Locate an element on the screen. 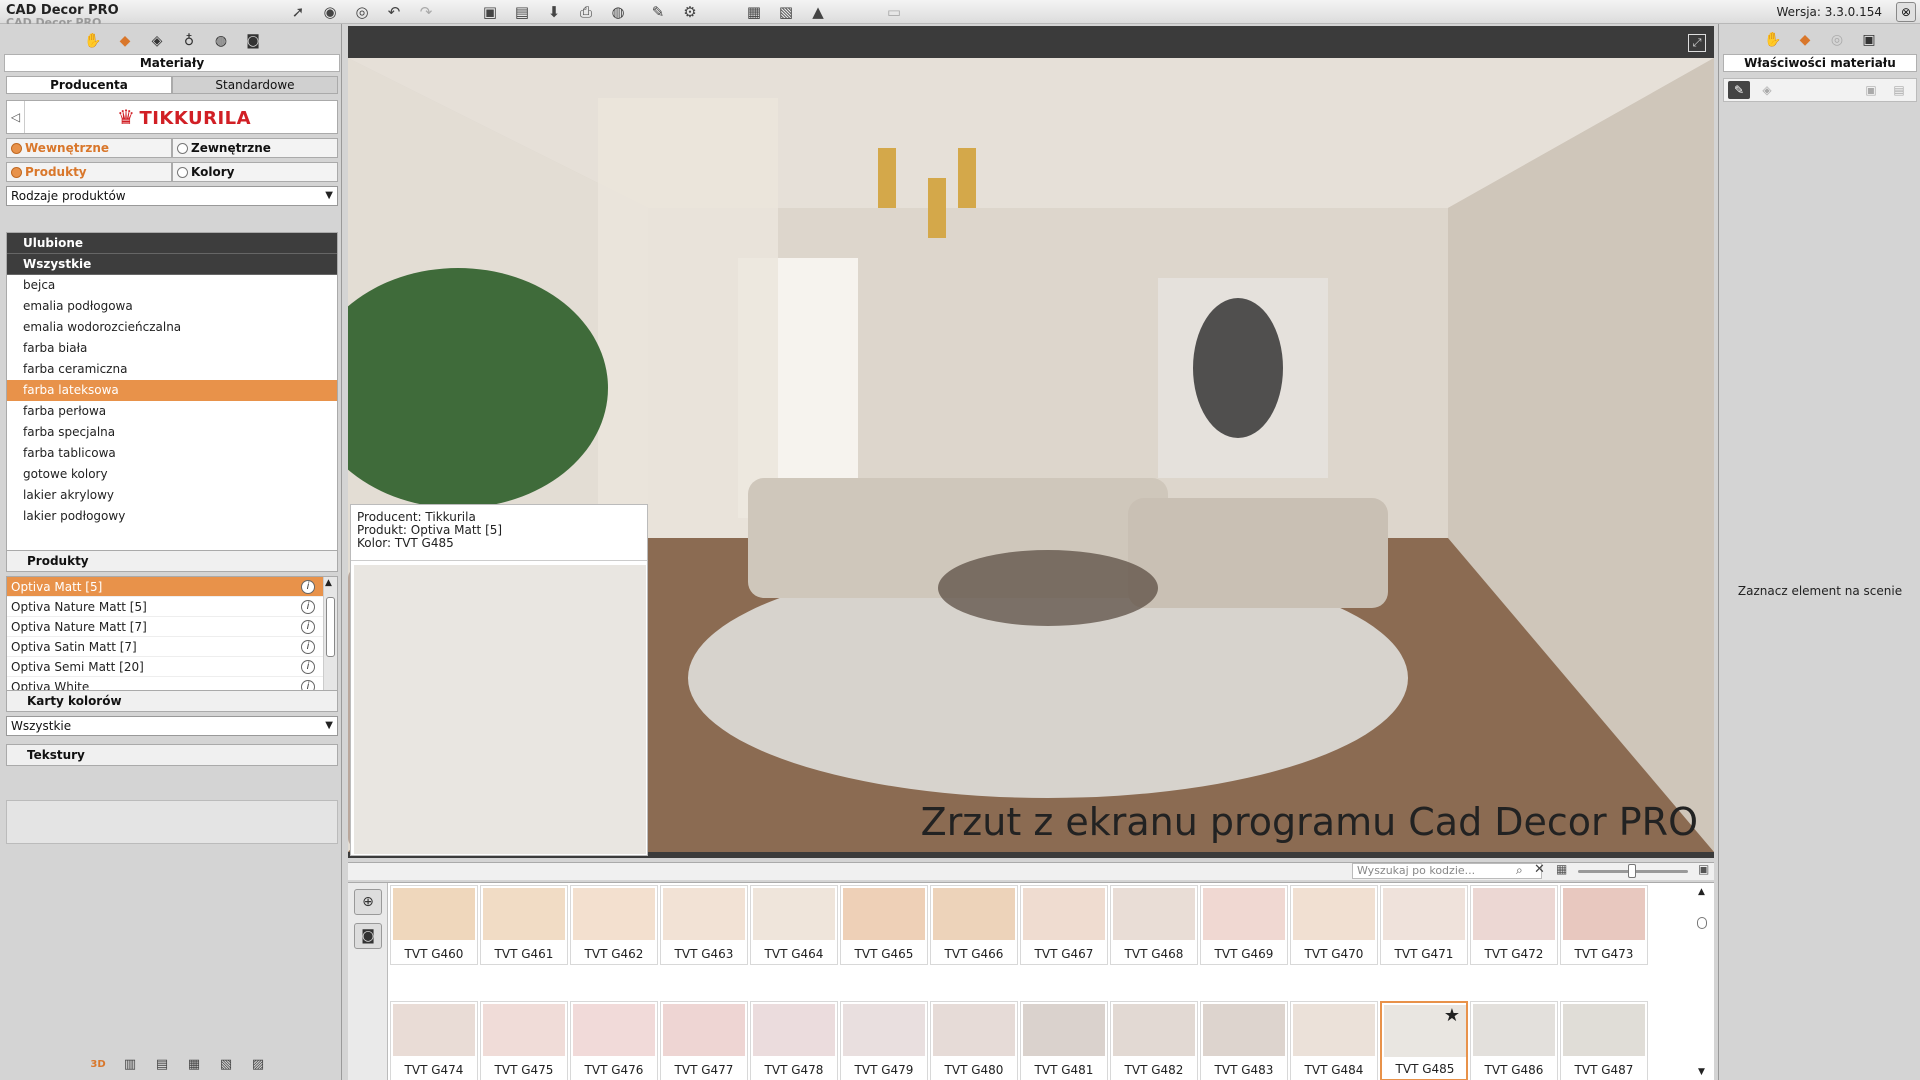  color-swatch: TVT G470 is located at coordinates (1334, 925).